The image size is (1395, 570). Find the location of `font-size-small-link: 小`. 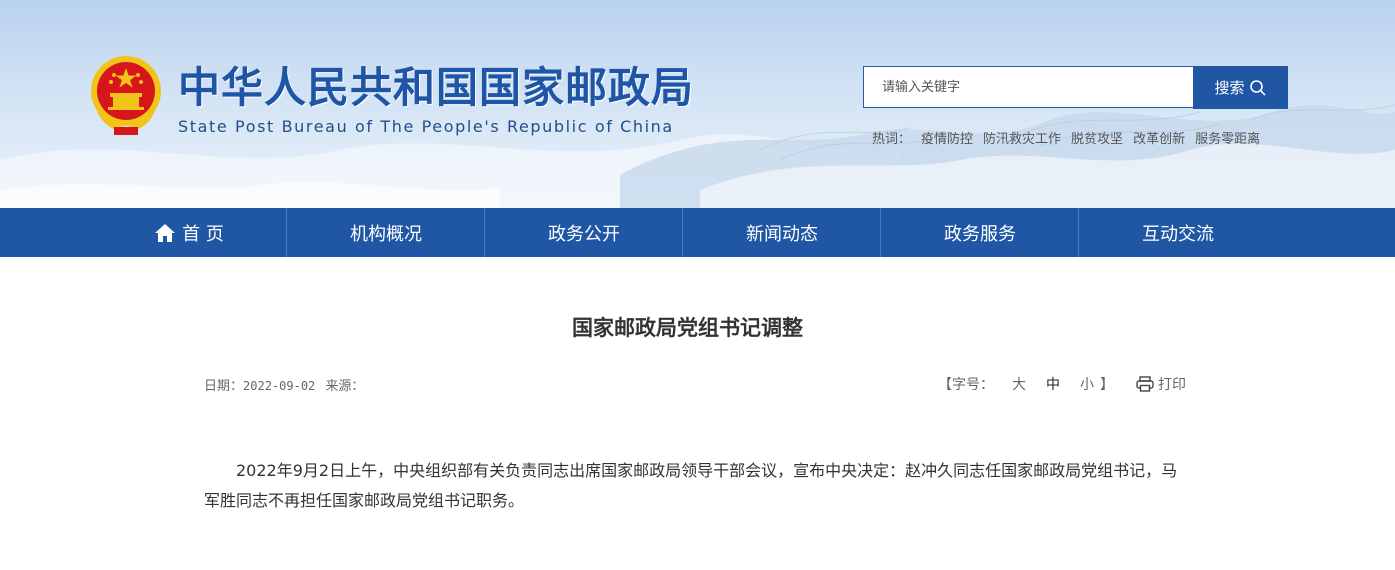

font-size-small-link: 小 is located at coordinates (1087, 384).